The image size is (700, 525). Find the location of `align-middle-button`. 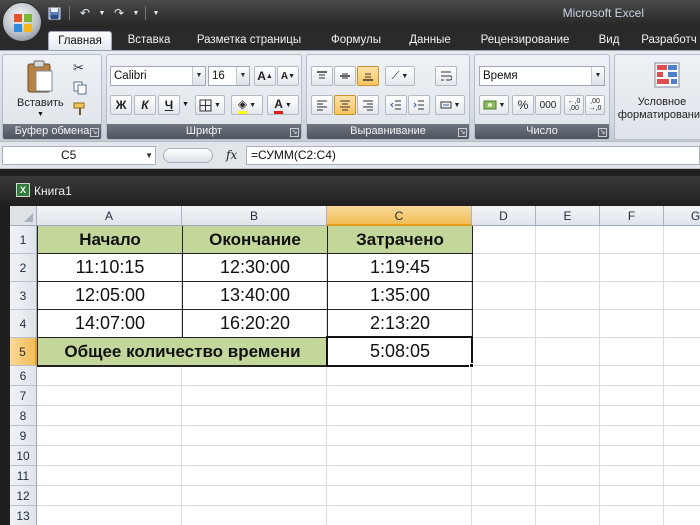

align-middle-button is located at coordinates (345, 76).